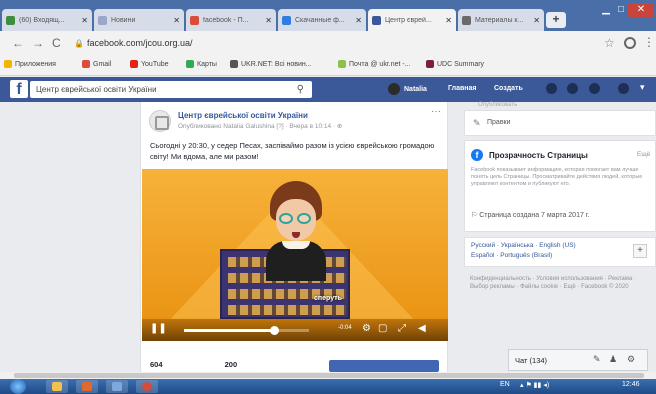 The image size is (656, 394). I want to click on reload-icon: C, so click(56, 43).